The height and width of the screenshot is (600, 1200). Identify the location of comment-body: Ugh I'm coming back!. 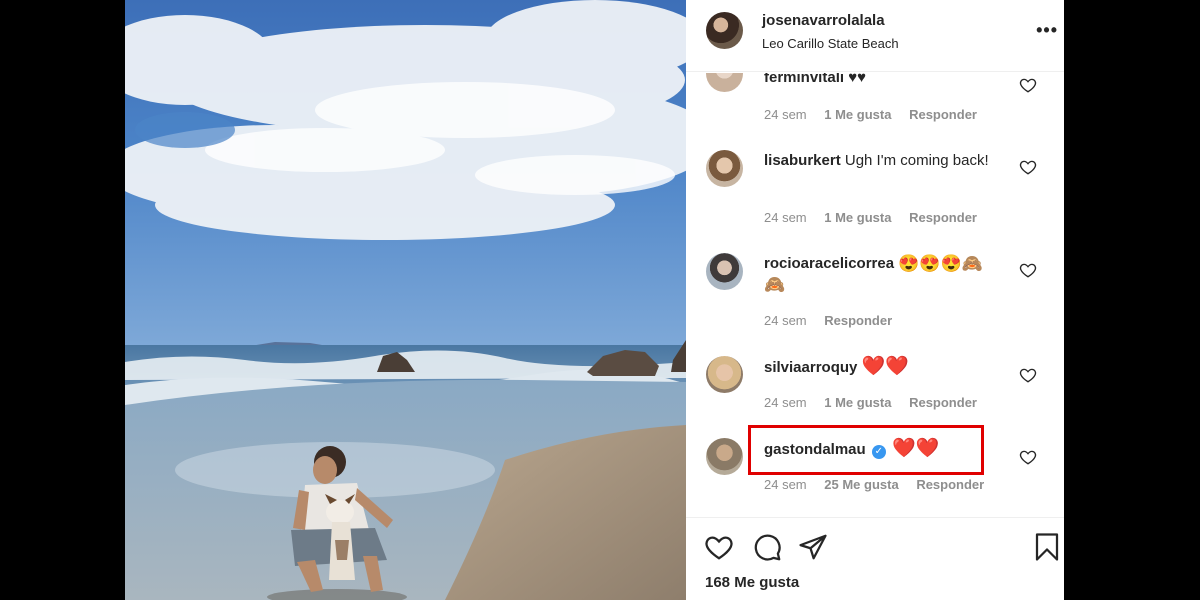
(916, 160).